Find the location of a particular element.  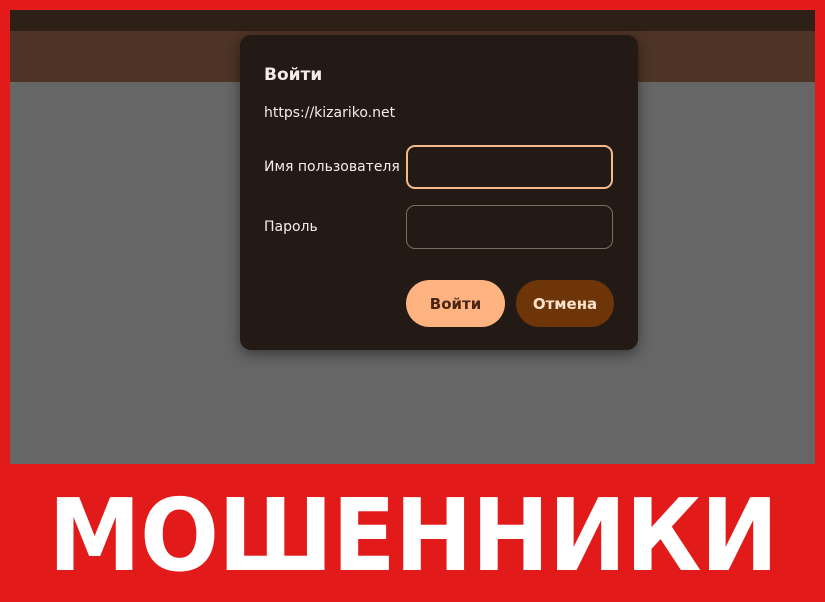

username-input is located at coordinates (509, 167).